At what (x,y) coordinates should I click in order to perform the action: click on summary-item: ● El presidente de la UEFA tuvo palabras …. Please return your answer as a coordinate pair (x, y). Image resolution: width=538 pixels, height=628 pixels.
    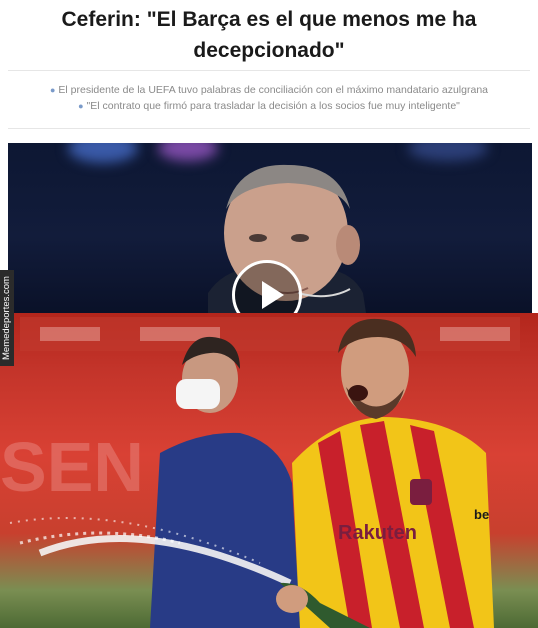
    Looking at the image, I should click on (269, 90).